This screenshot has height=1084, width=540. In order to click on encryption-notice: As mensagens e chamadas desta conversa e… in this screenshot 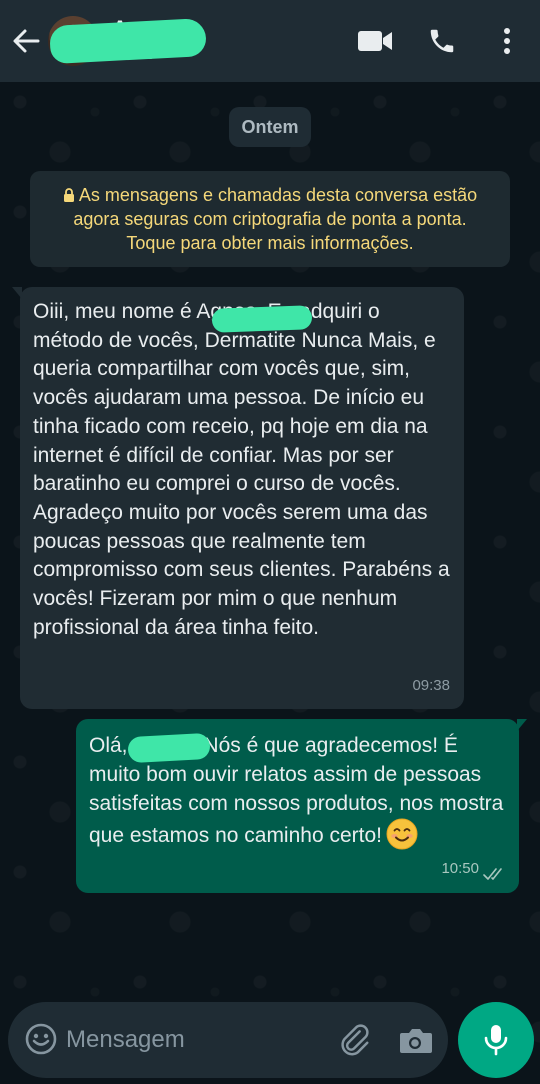, I will do `click(270, 219)`.